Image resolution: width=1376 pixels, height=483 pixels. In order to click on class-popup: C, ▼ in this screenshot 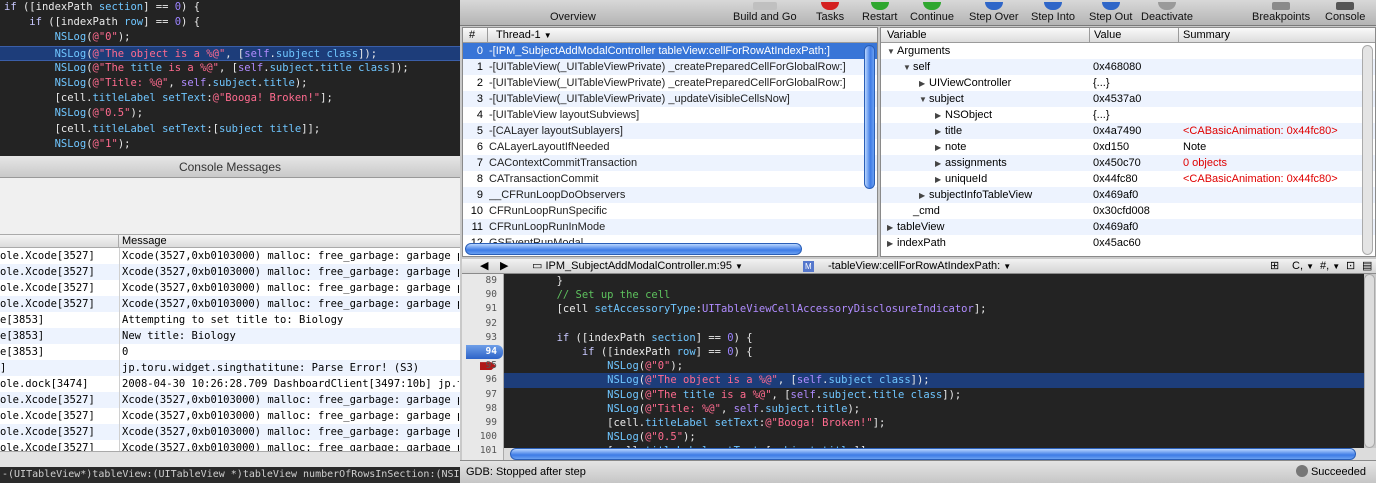, I will do `click(1303, 266)`.